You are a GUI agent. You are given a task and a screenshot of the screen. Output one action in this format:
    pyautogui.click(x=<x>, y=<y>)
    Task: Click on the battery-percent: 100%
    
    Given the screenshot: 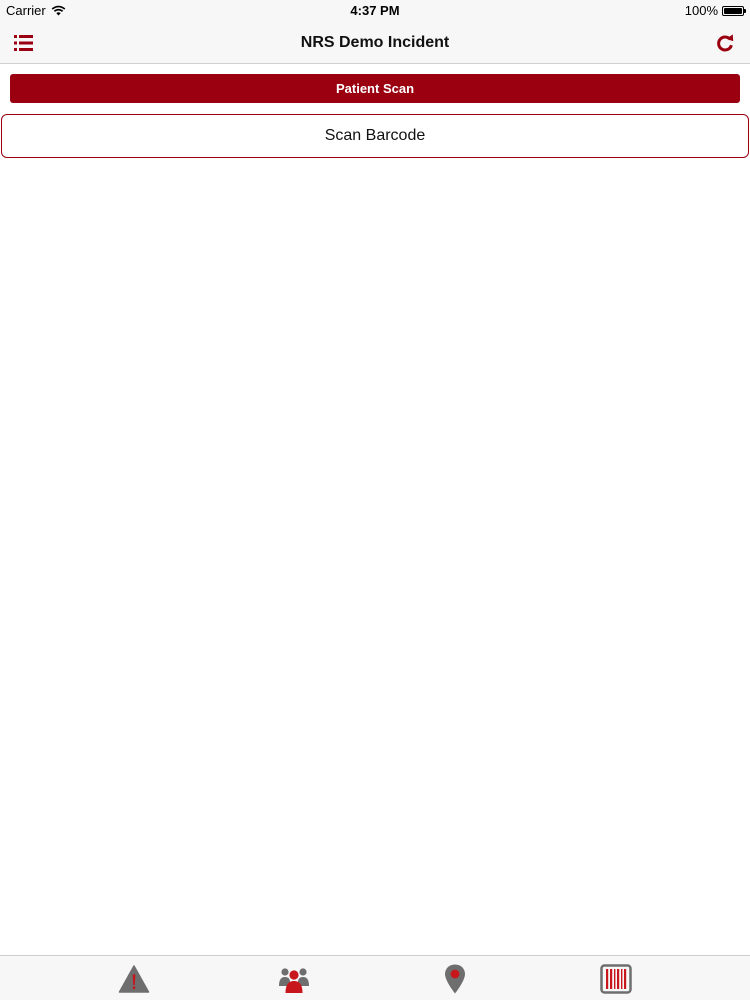 What is the action you would take?
    pyautogui.click(x=701, y=10)
    